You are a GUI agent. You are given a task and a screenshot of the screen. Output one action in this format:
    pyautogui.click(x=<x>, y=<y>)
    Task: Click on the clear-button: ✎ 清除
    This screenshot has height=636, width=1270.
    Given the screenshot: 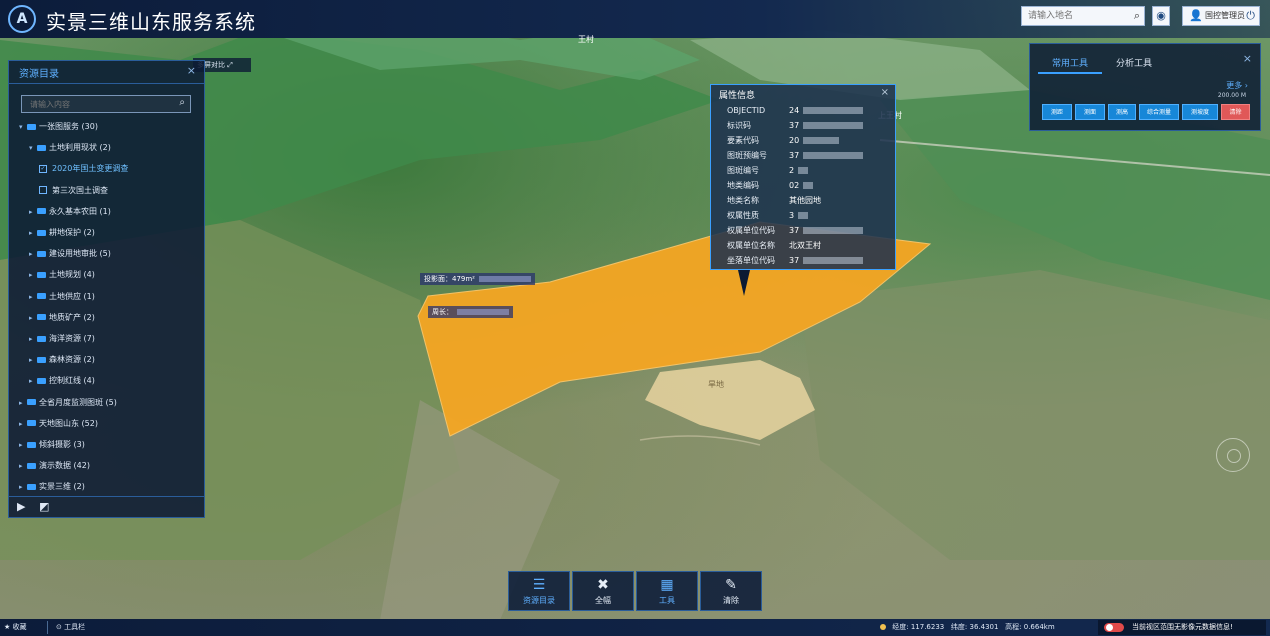 What is the action you would take?
    pyautogui.click(x=731, y=591)
    